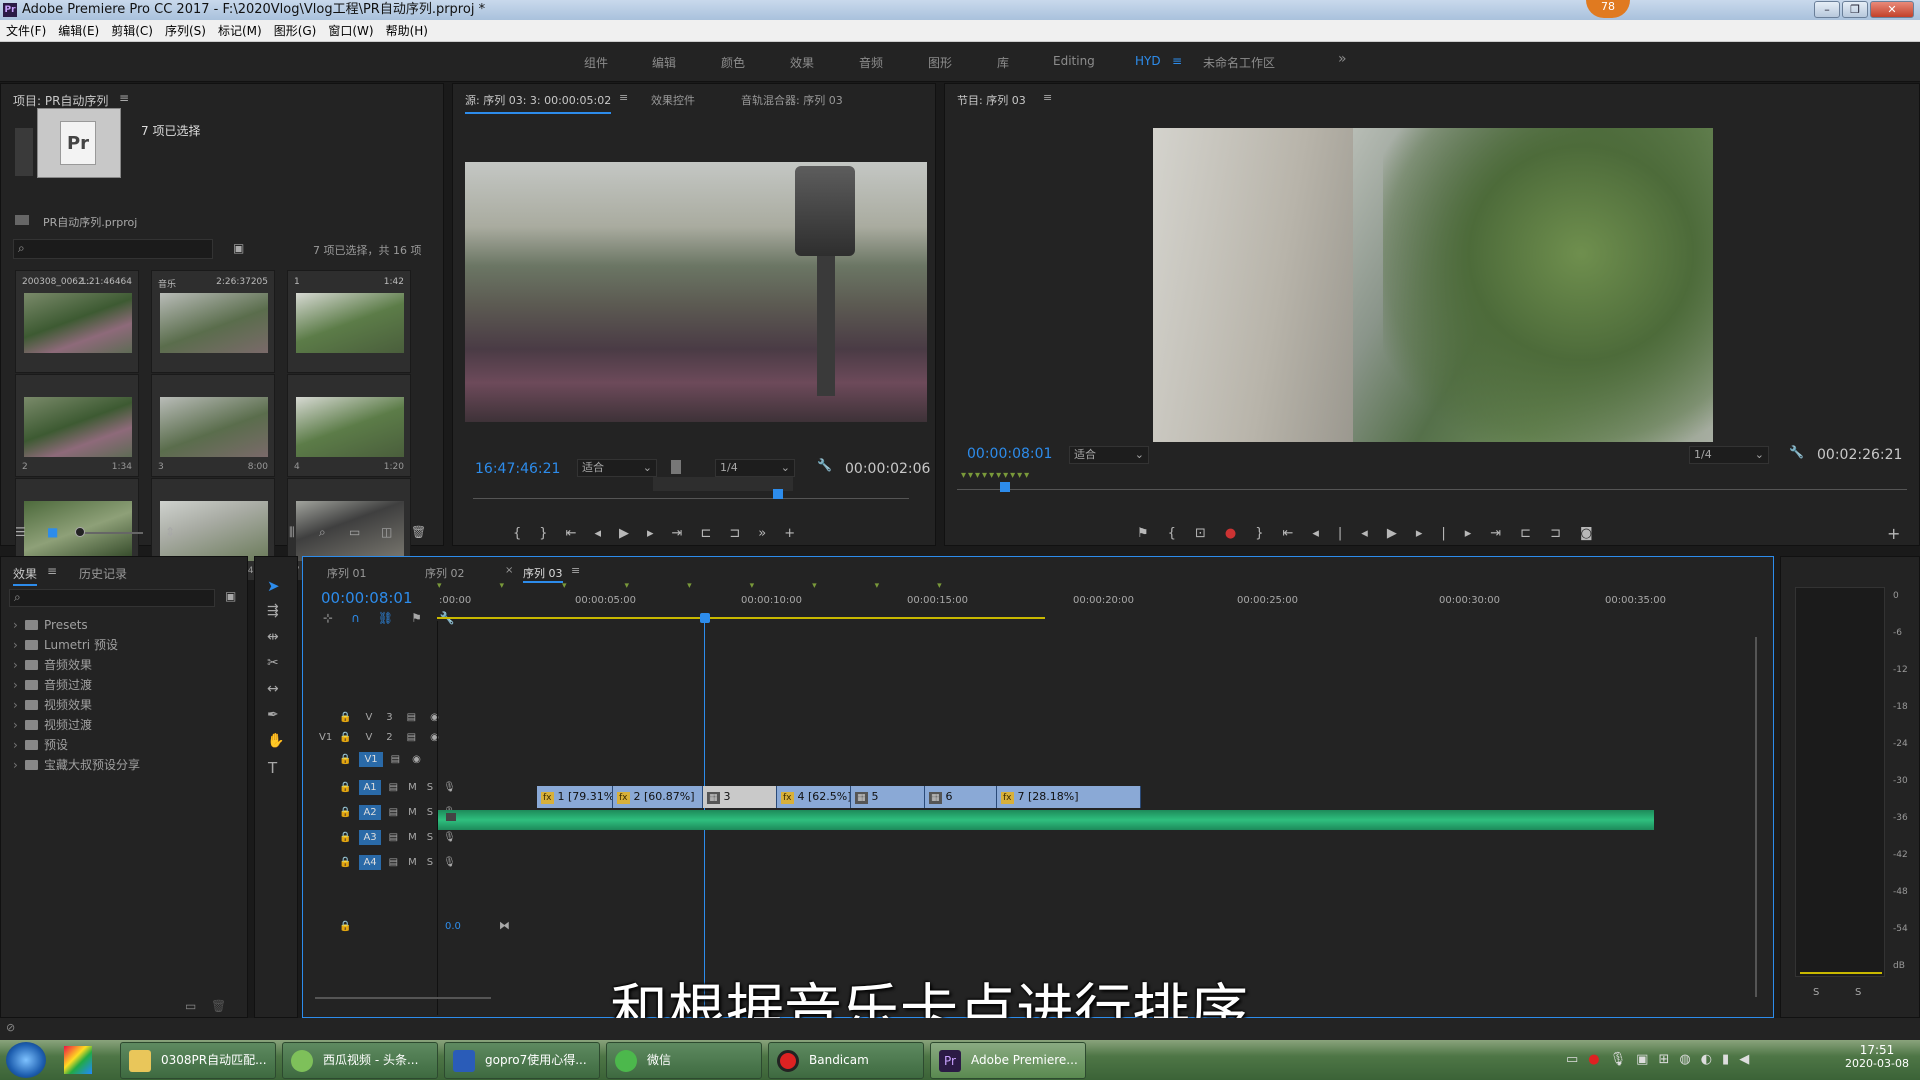  I want to click on insert-icon: ⊏, so click(714, 533).